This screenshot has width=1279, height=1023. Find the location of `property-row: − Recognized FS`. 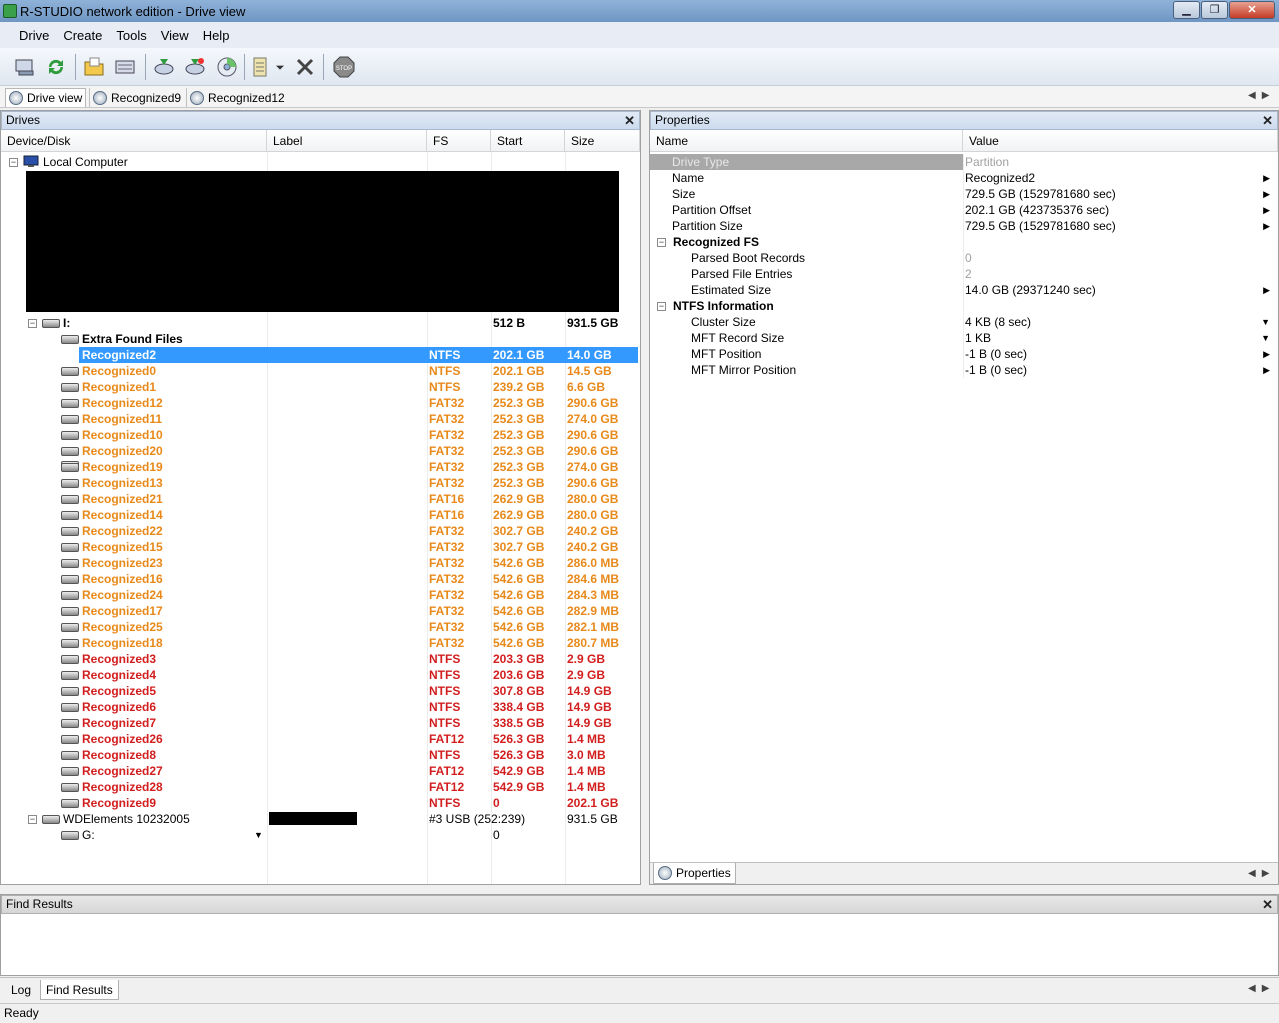

property-row: − Recognized FS is located at coordinates (964, 242).